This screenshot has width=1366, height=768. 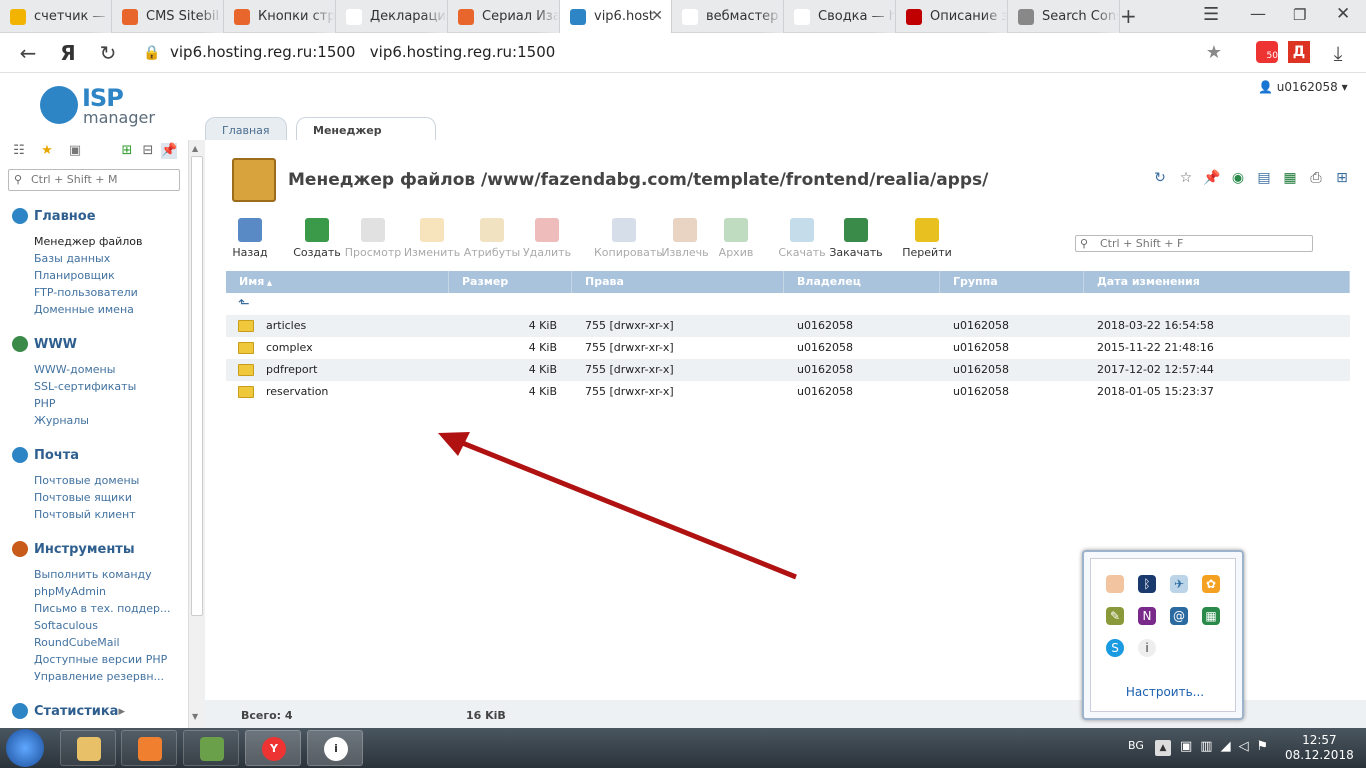 I want to click on network-icon: ✈, so click(x=1179, y=584).